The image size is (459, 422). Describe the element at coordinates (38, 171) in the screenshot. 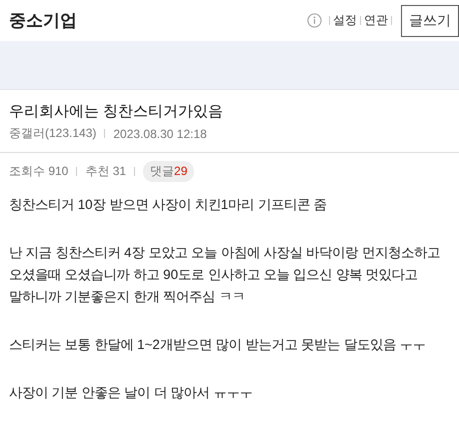

I see `post-stat: 조회수 910` at that location.